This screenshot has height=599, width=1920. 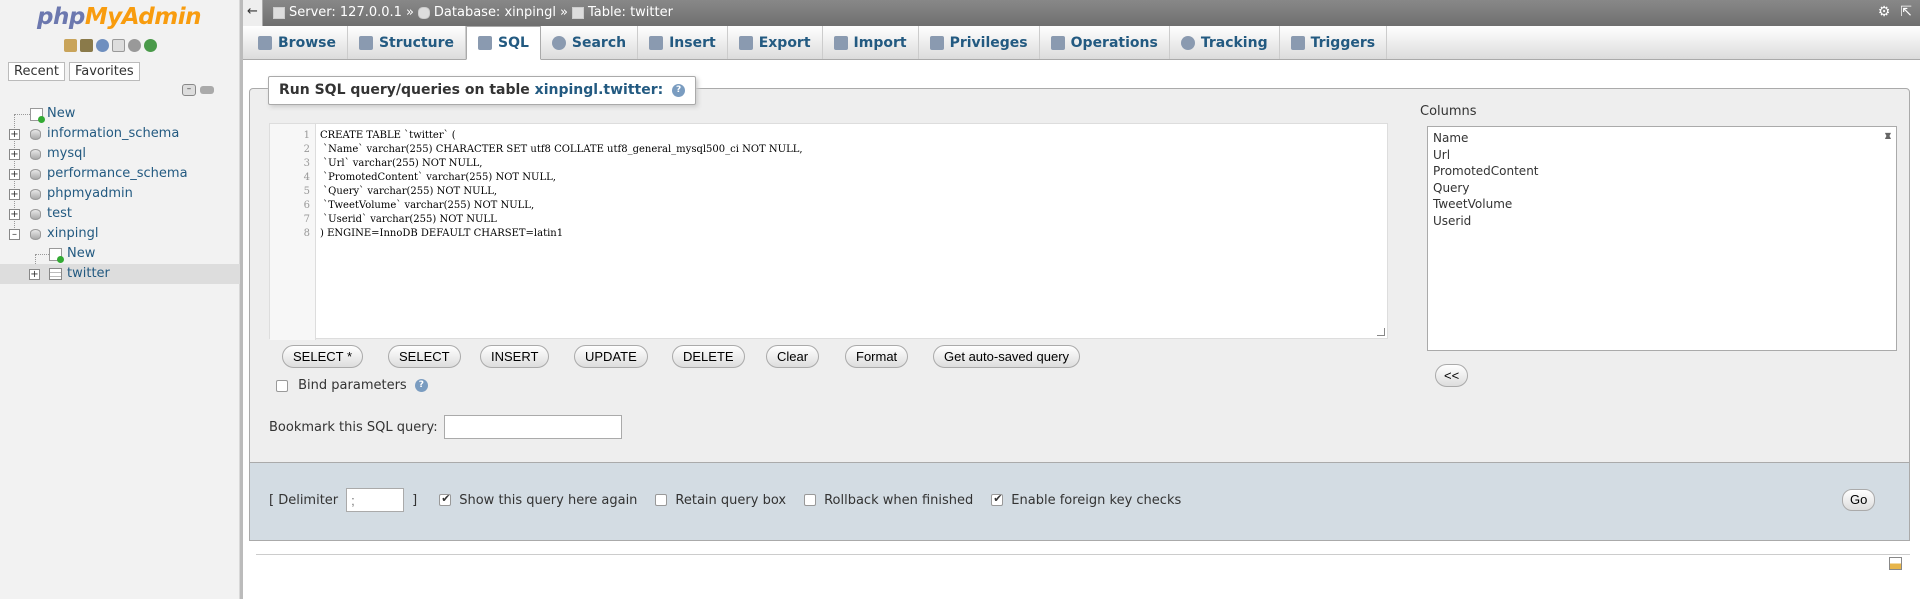 I want to click on logout-icon, so click(x=86, y=45).